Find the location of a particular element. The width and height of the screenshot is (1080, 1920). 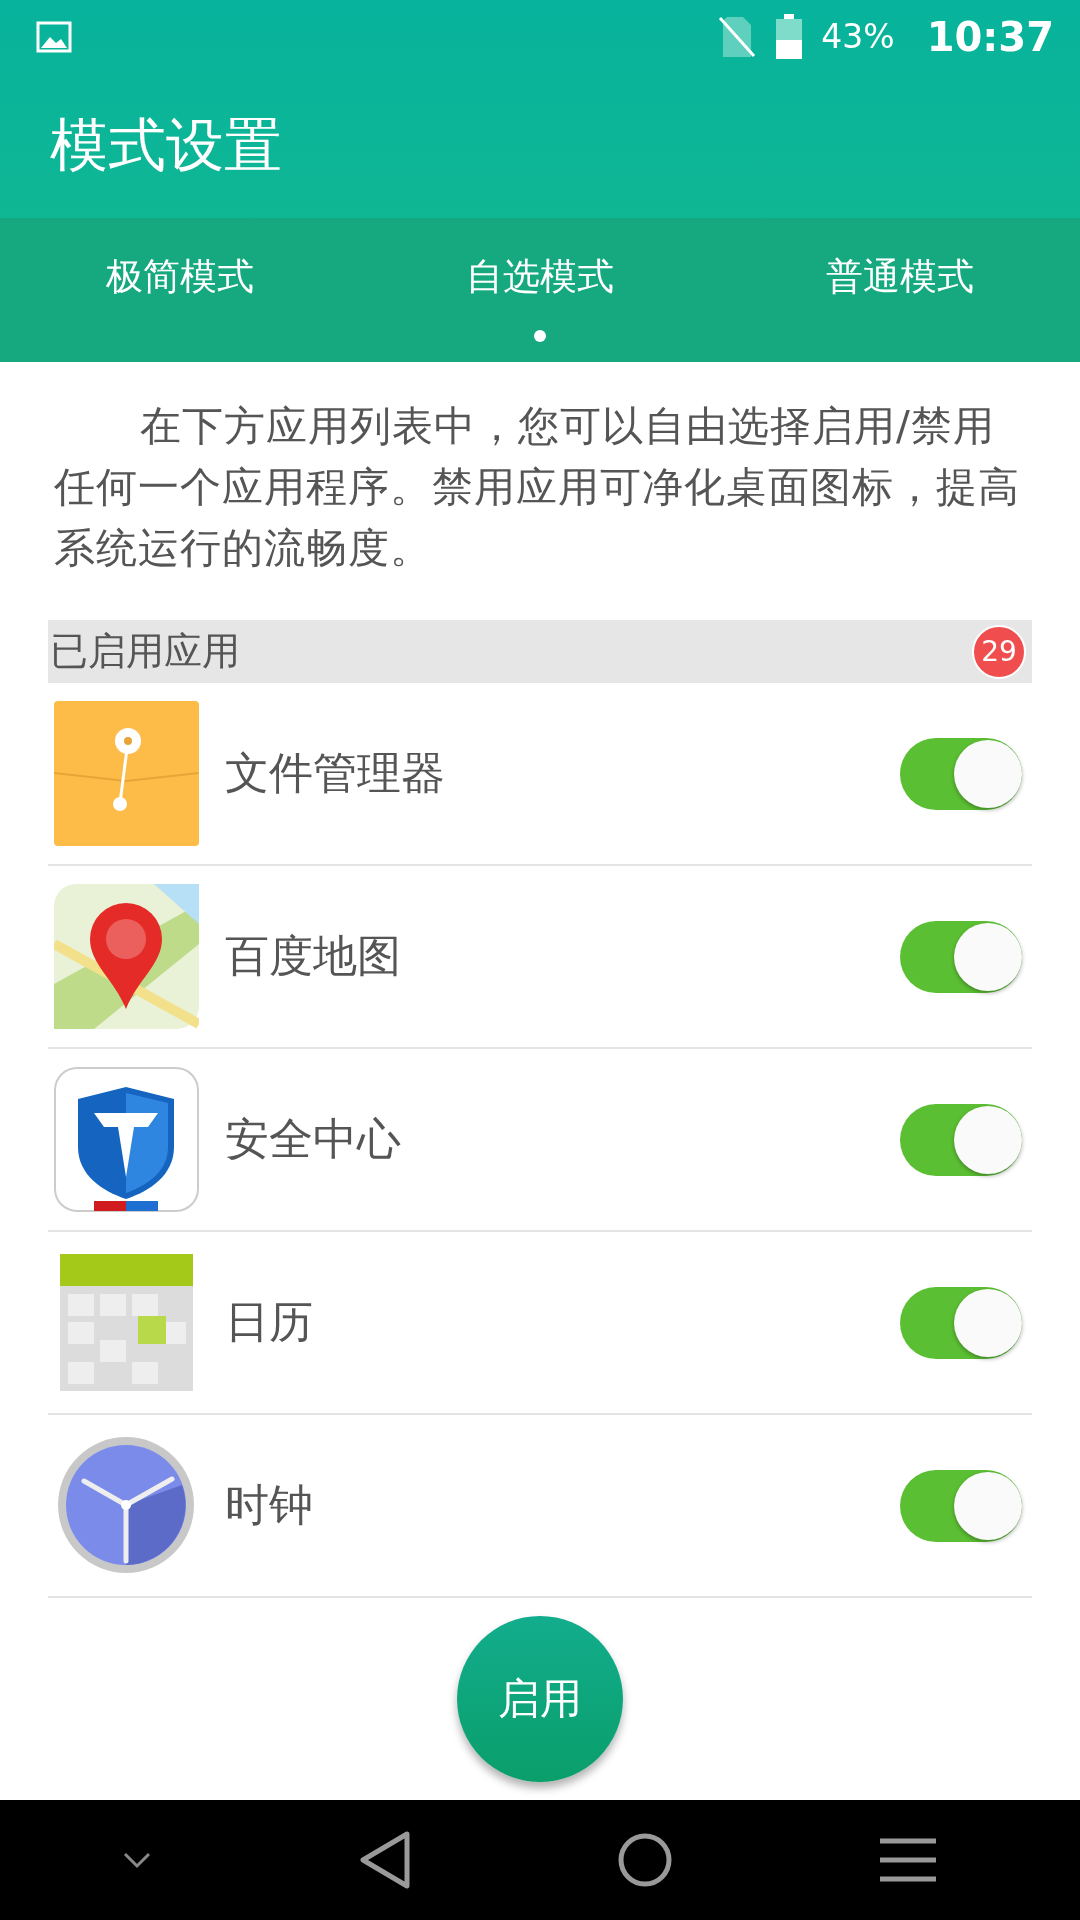

page-title: 模式设置 is located at coordinates (166, 145).